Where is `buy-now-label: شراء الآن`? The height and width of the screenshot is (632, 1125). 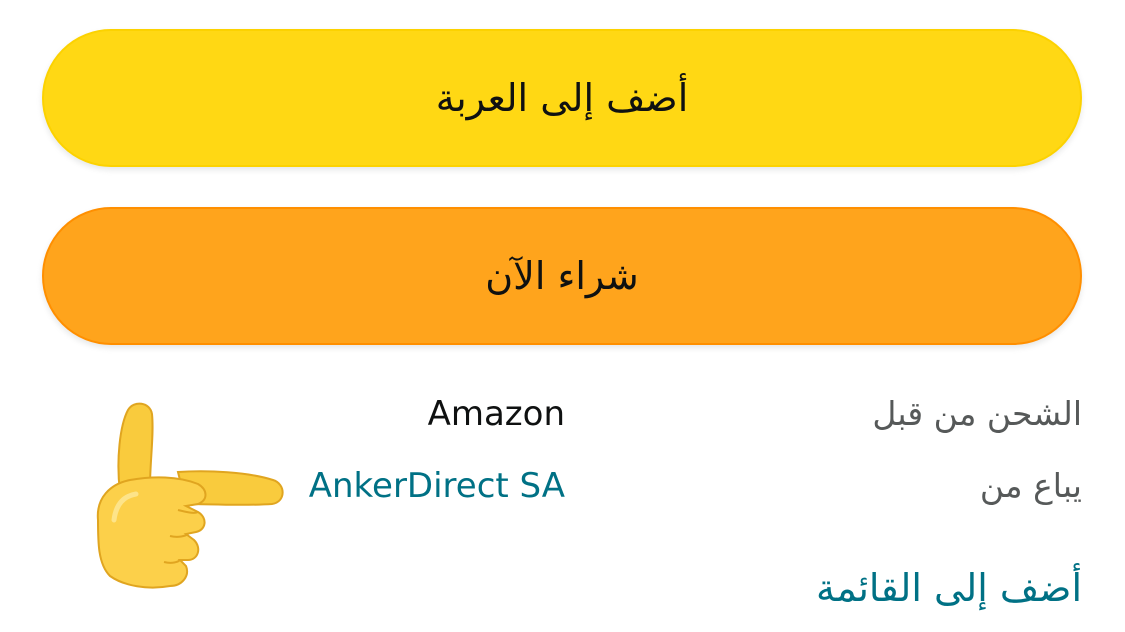 buy-now-label: شراء الآن is located at coordinates (562, 276).